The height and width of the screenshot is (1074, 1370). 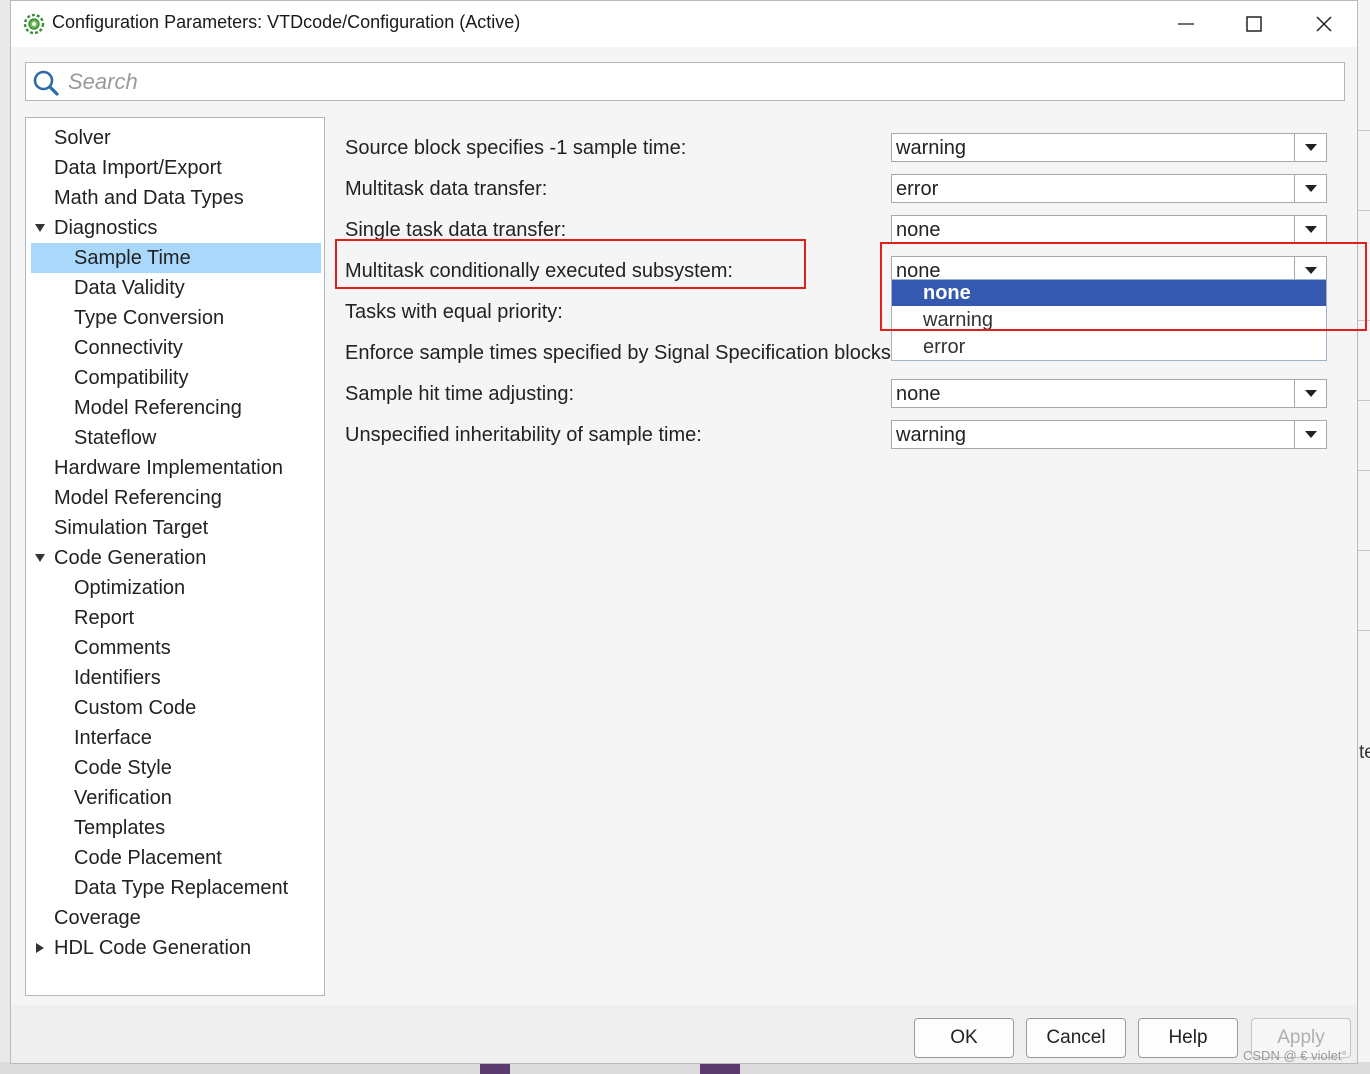 What do you see at coordinates (46, 83) in the screenshot?
I see `search-icon` at bounding box center [46, 83].